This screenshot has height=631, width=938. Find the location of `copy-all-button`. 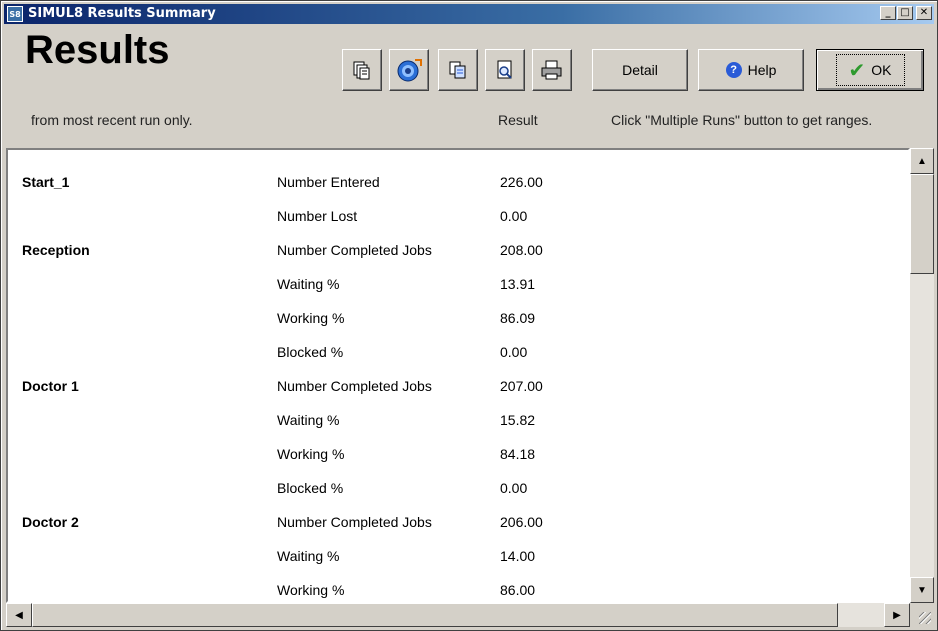

copy-all-button is located at coordinates (362, 70).